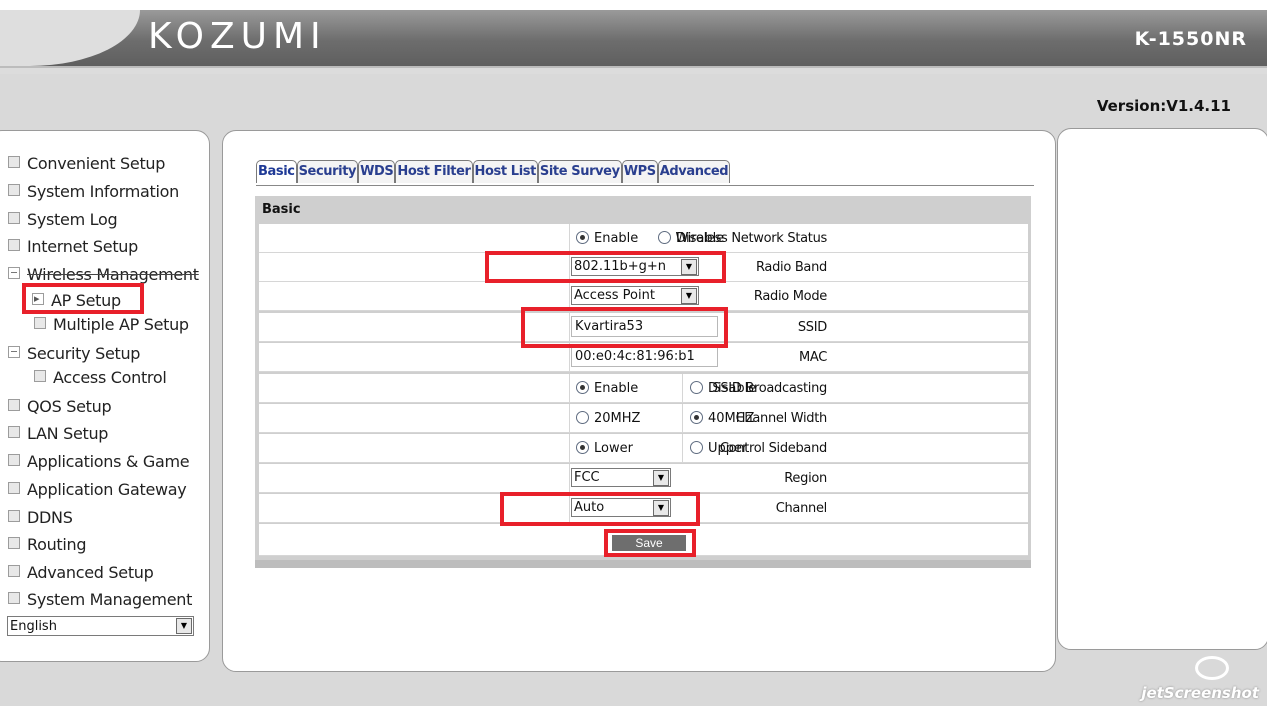  Describe the element at coordinates (100, 626) in the screenshot. I see `language-select: English ▼` at that location.